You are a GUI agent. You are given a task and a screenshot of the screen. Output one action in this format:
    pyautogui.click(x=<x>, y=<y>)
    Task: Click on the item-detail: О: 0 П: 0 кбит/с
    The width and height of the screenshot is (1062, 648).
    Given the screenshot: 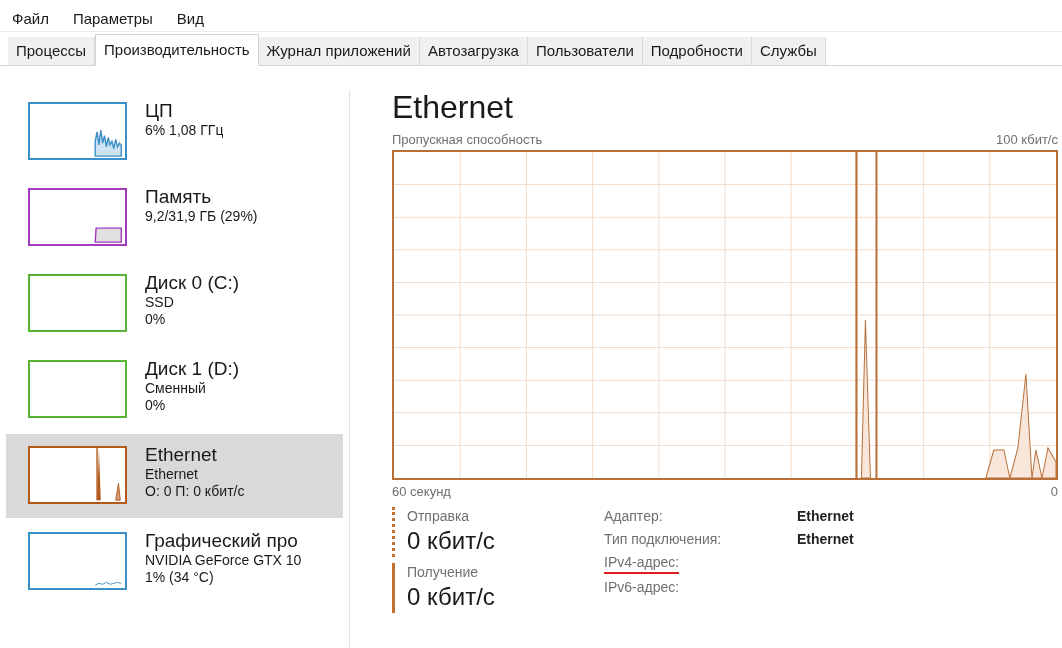 What is the action you would take?
    pyautogui.click(x=195, y=491)
    